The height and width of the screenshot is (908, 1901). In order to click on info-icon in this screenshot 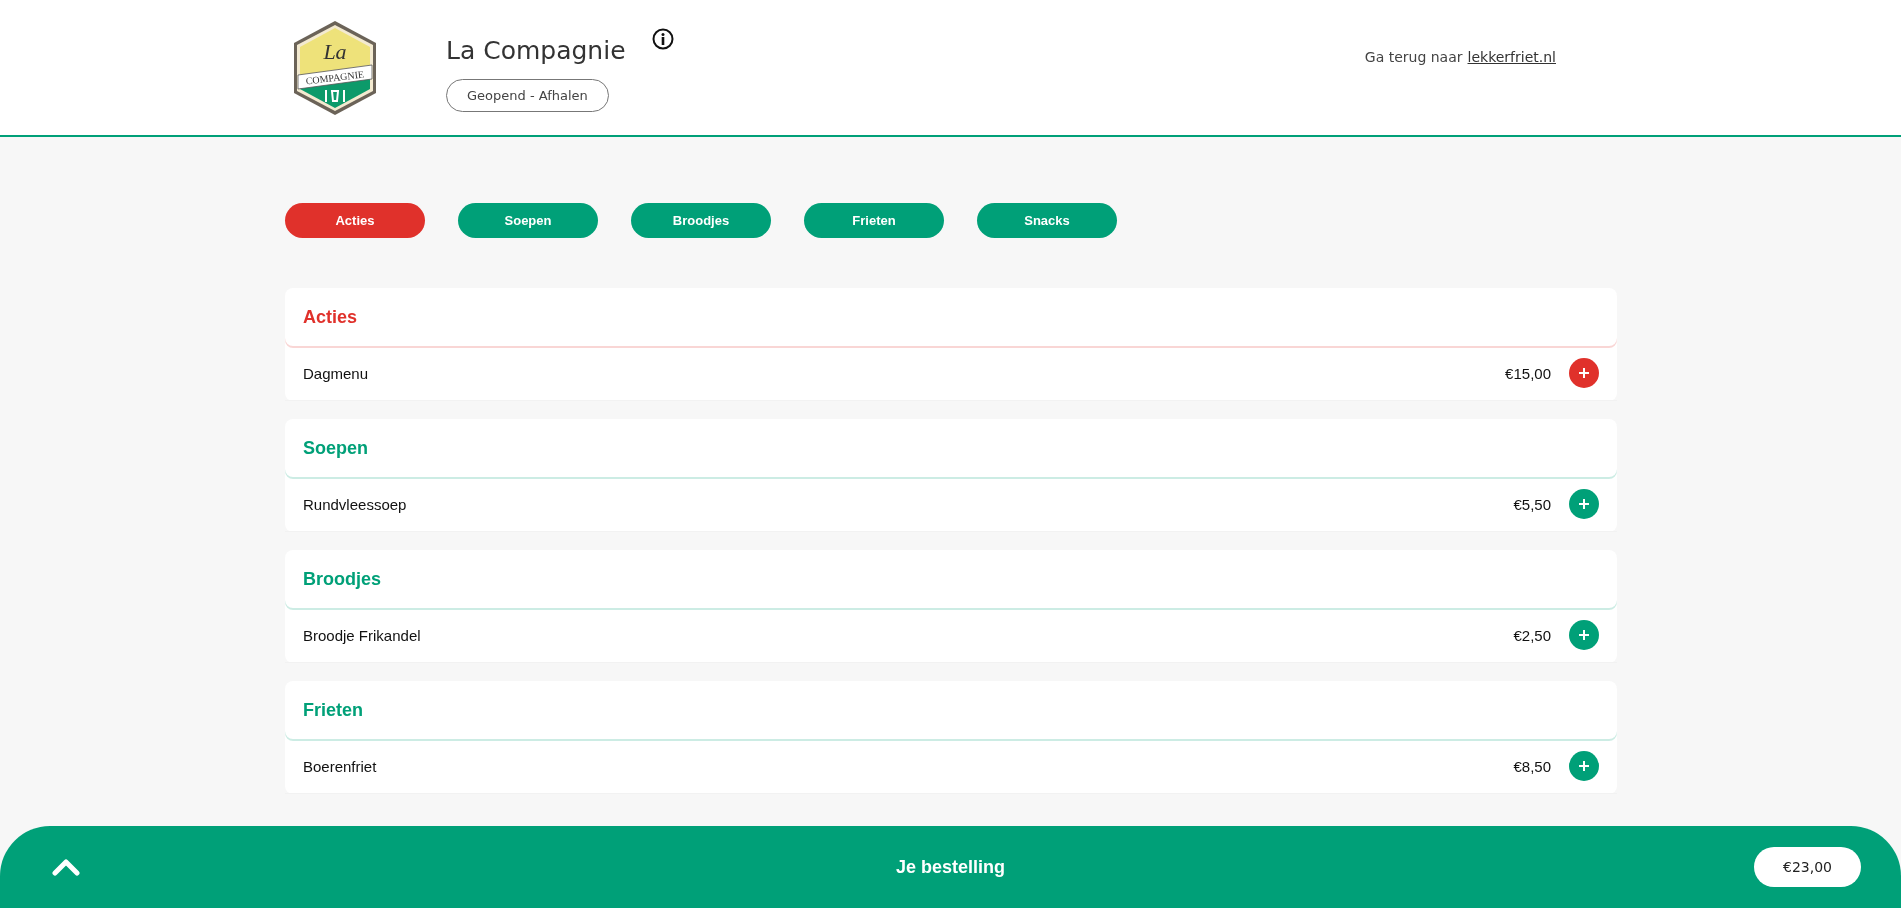, I will do `click(662, 38)`.